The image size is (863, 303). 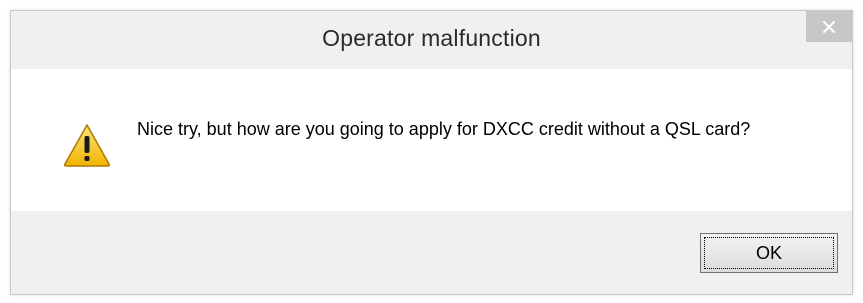 I want to click on close-icon, so click(x=829, y=26).